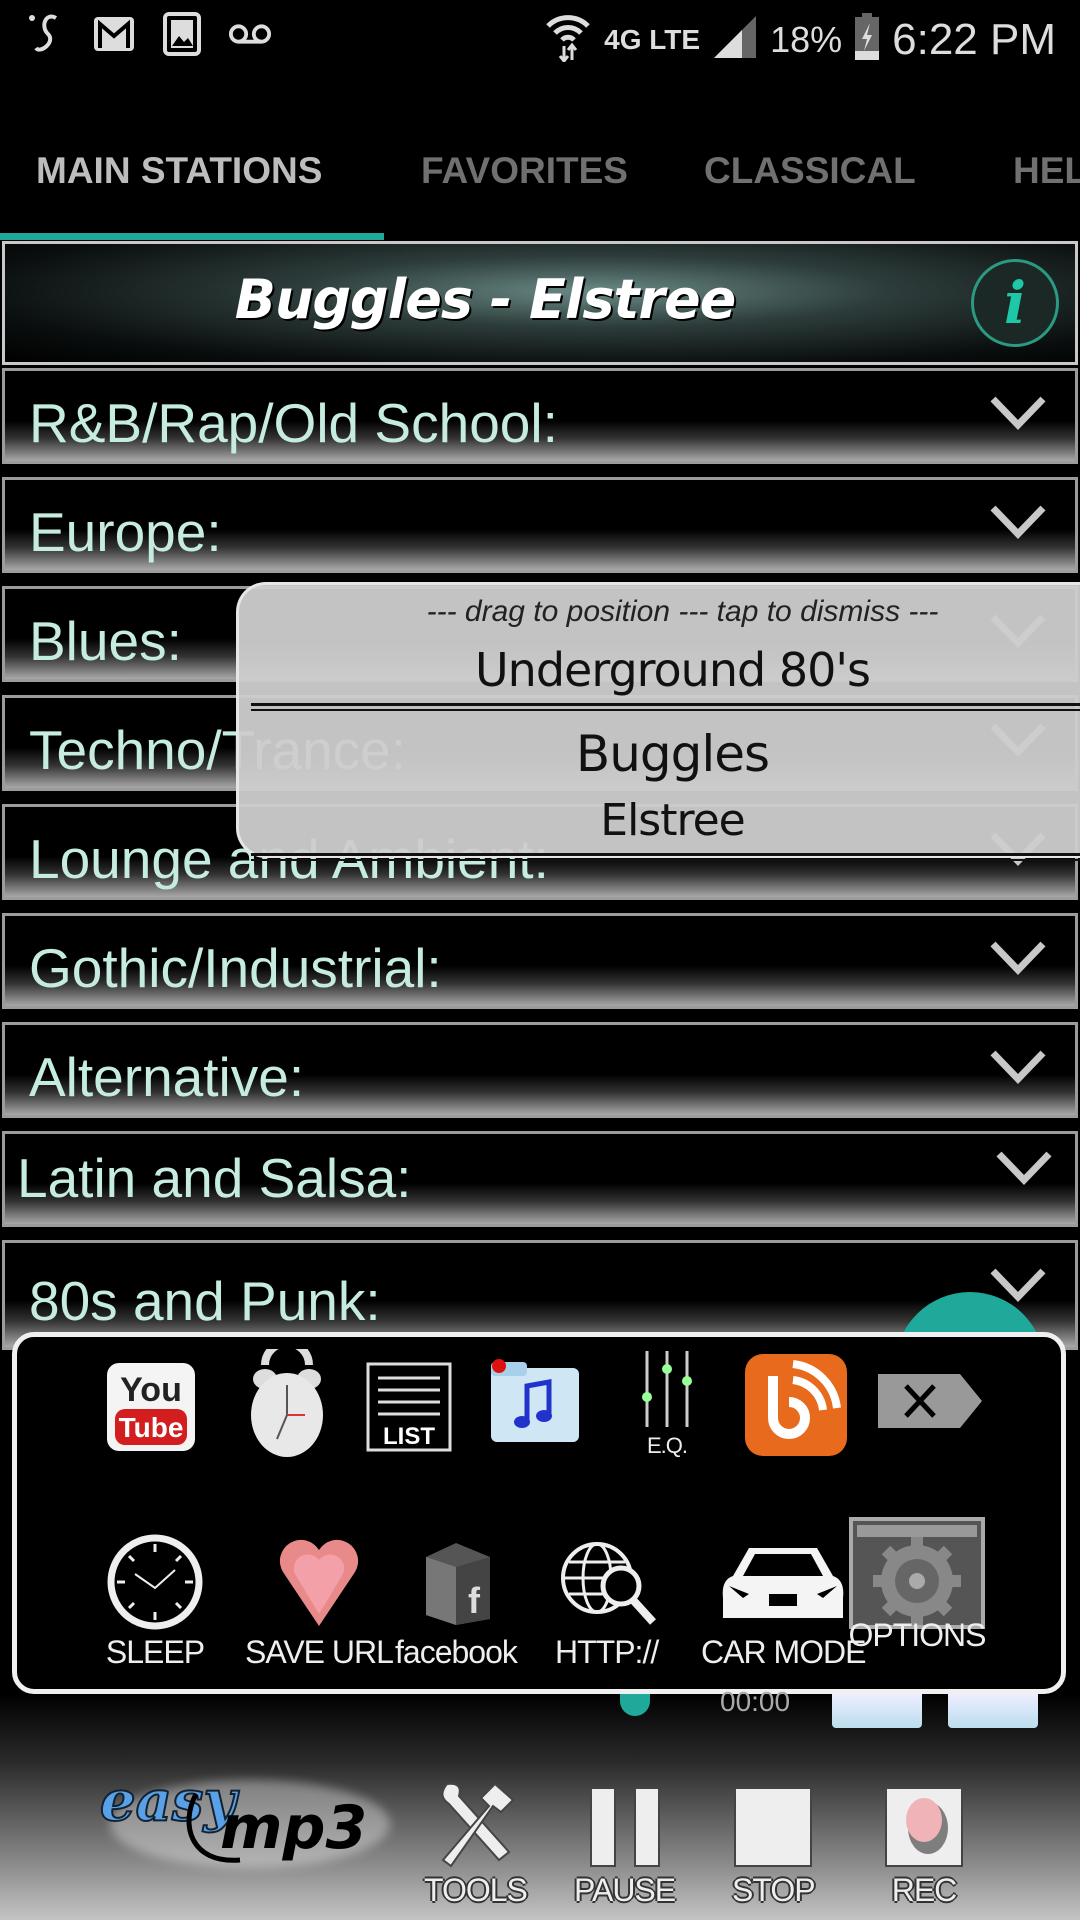 The width and height of the screenshot is (1080, 1920). What do you see at coordinates (155, 1582) in the screenshot?
I see `sleep-clock-icon` at bounding box center [155, 1582].